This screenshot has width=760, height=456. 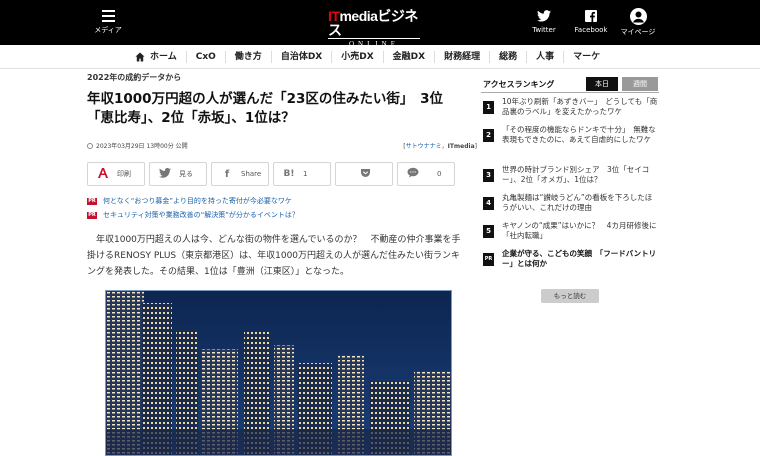 I want to click on author-link: サトウナナミ, so click(x=424, y=146).